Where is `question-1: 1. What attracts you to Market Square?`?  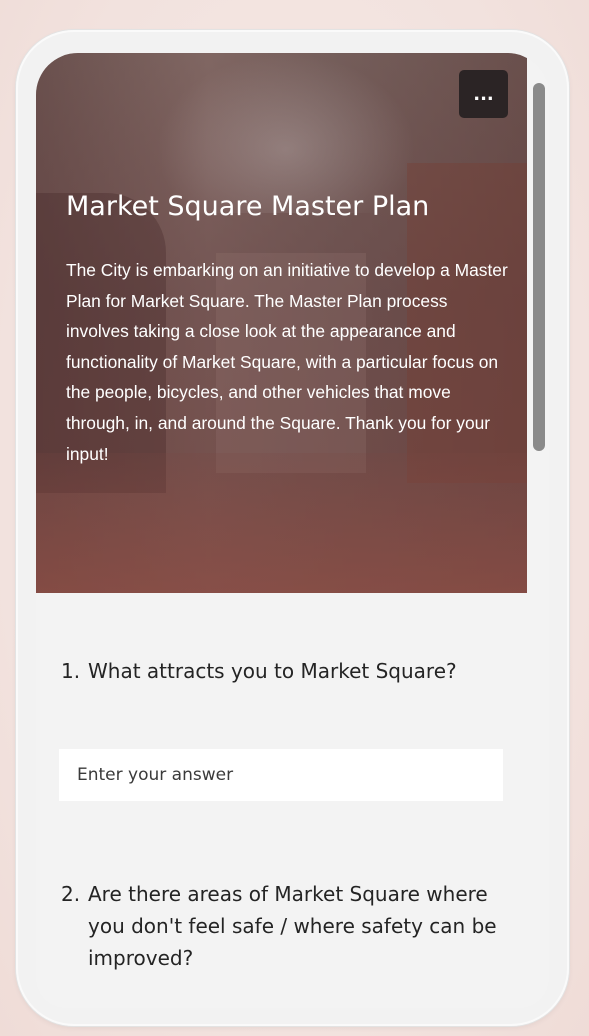
question-1: 1. What attracts you to Market Square? is located at coordinates (281, 671).